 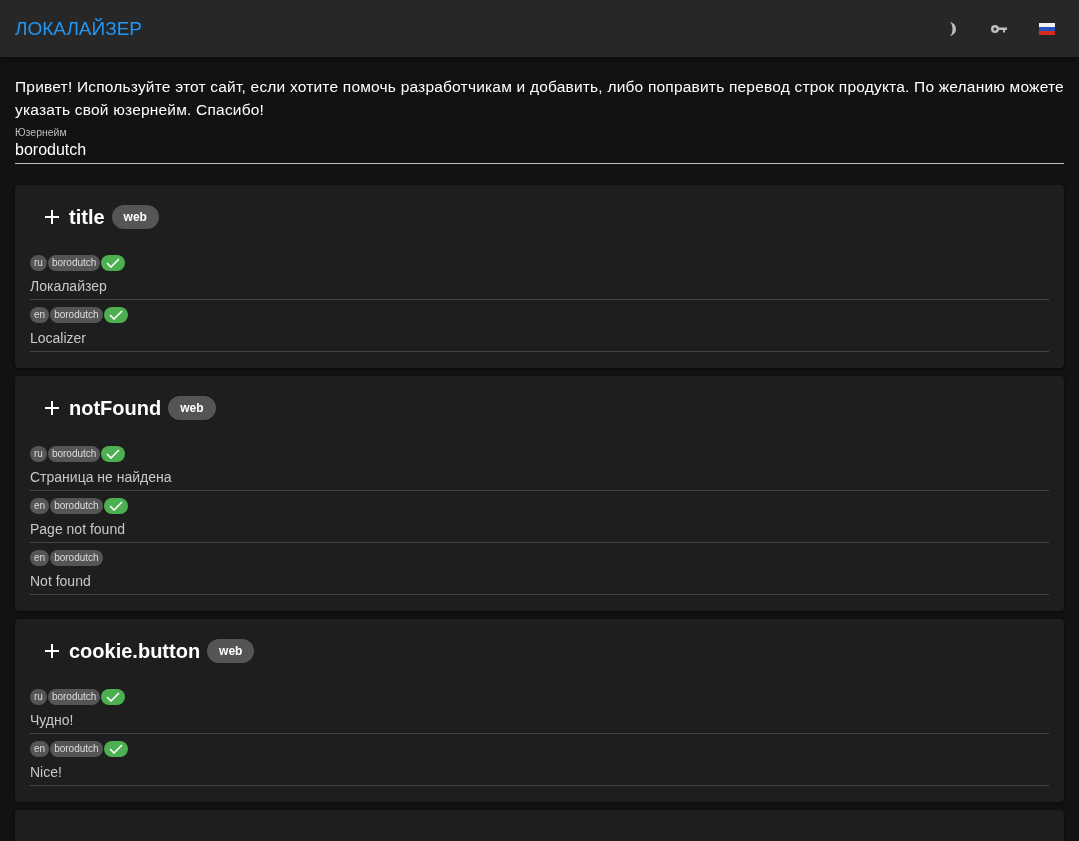 What do you see at coordinates (79, 28) in the screenshot?
I see `app-title: ЛОКАЛАЙЗЕР` at bounding box center [79, 28].